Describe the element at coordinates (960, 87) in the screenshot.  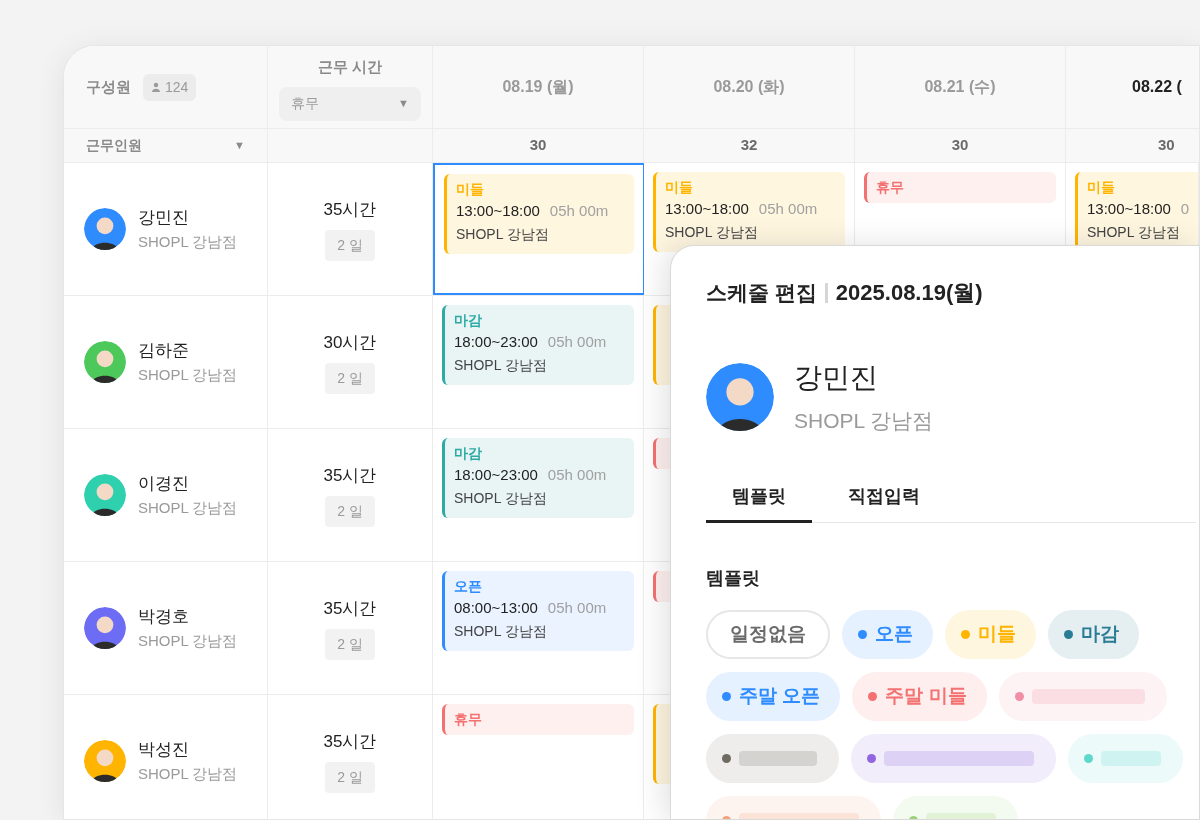
I see `date-heading: 08.21 (수)` at that location.